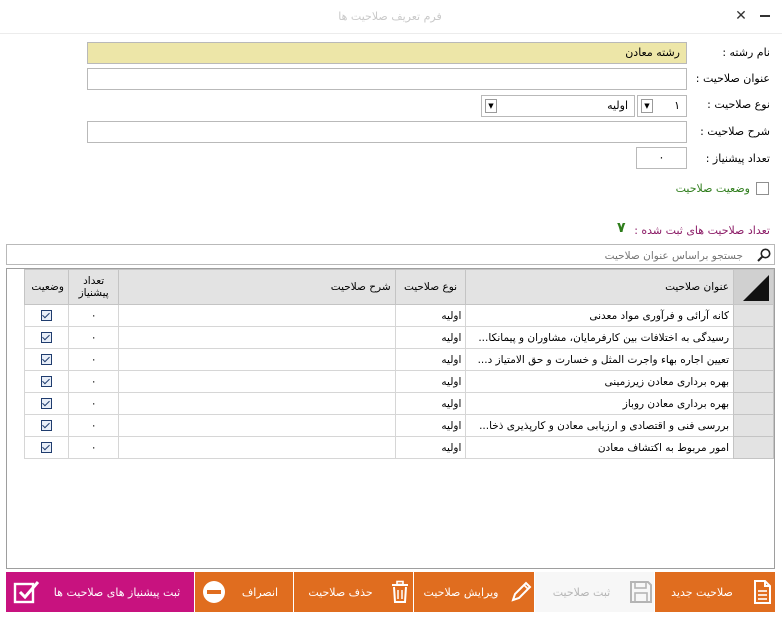  I want to click on window-title: فرم تعریف صلاحیت ها, so click(390, 16).